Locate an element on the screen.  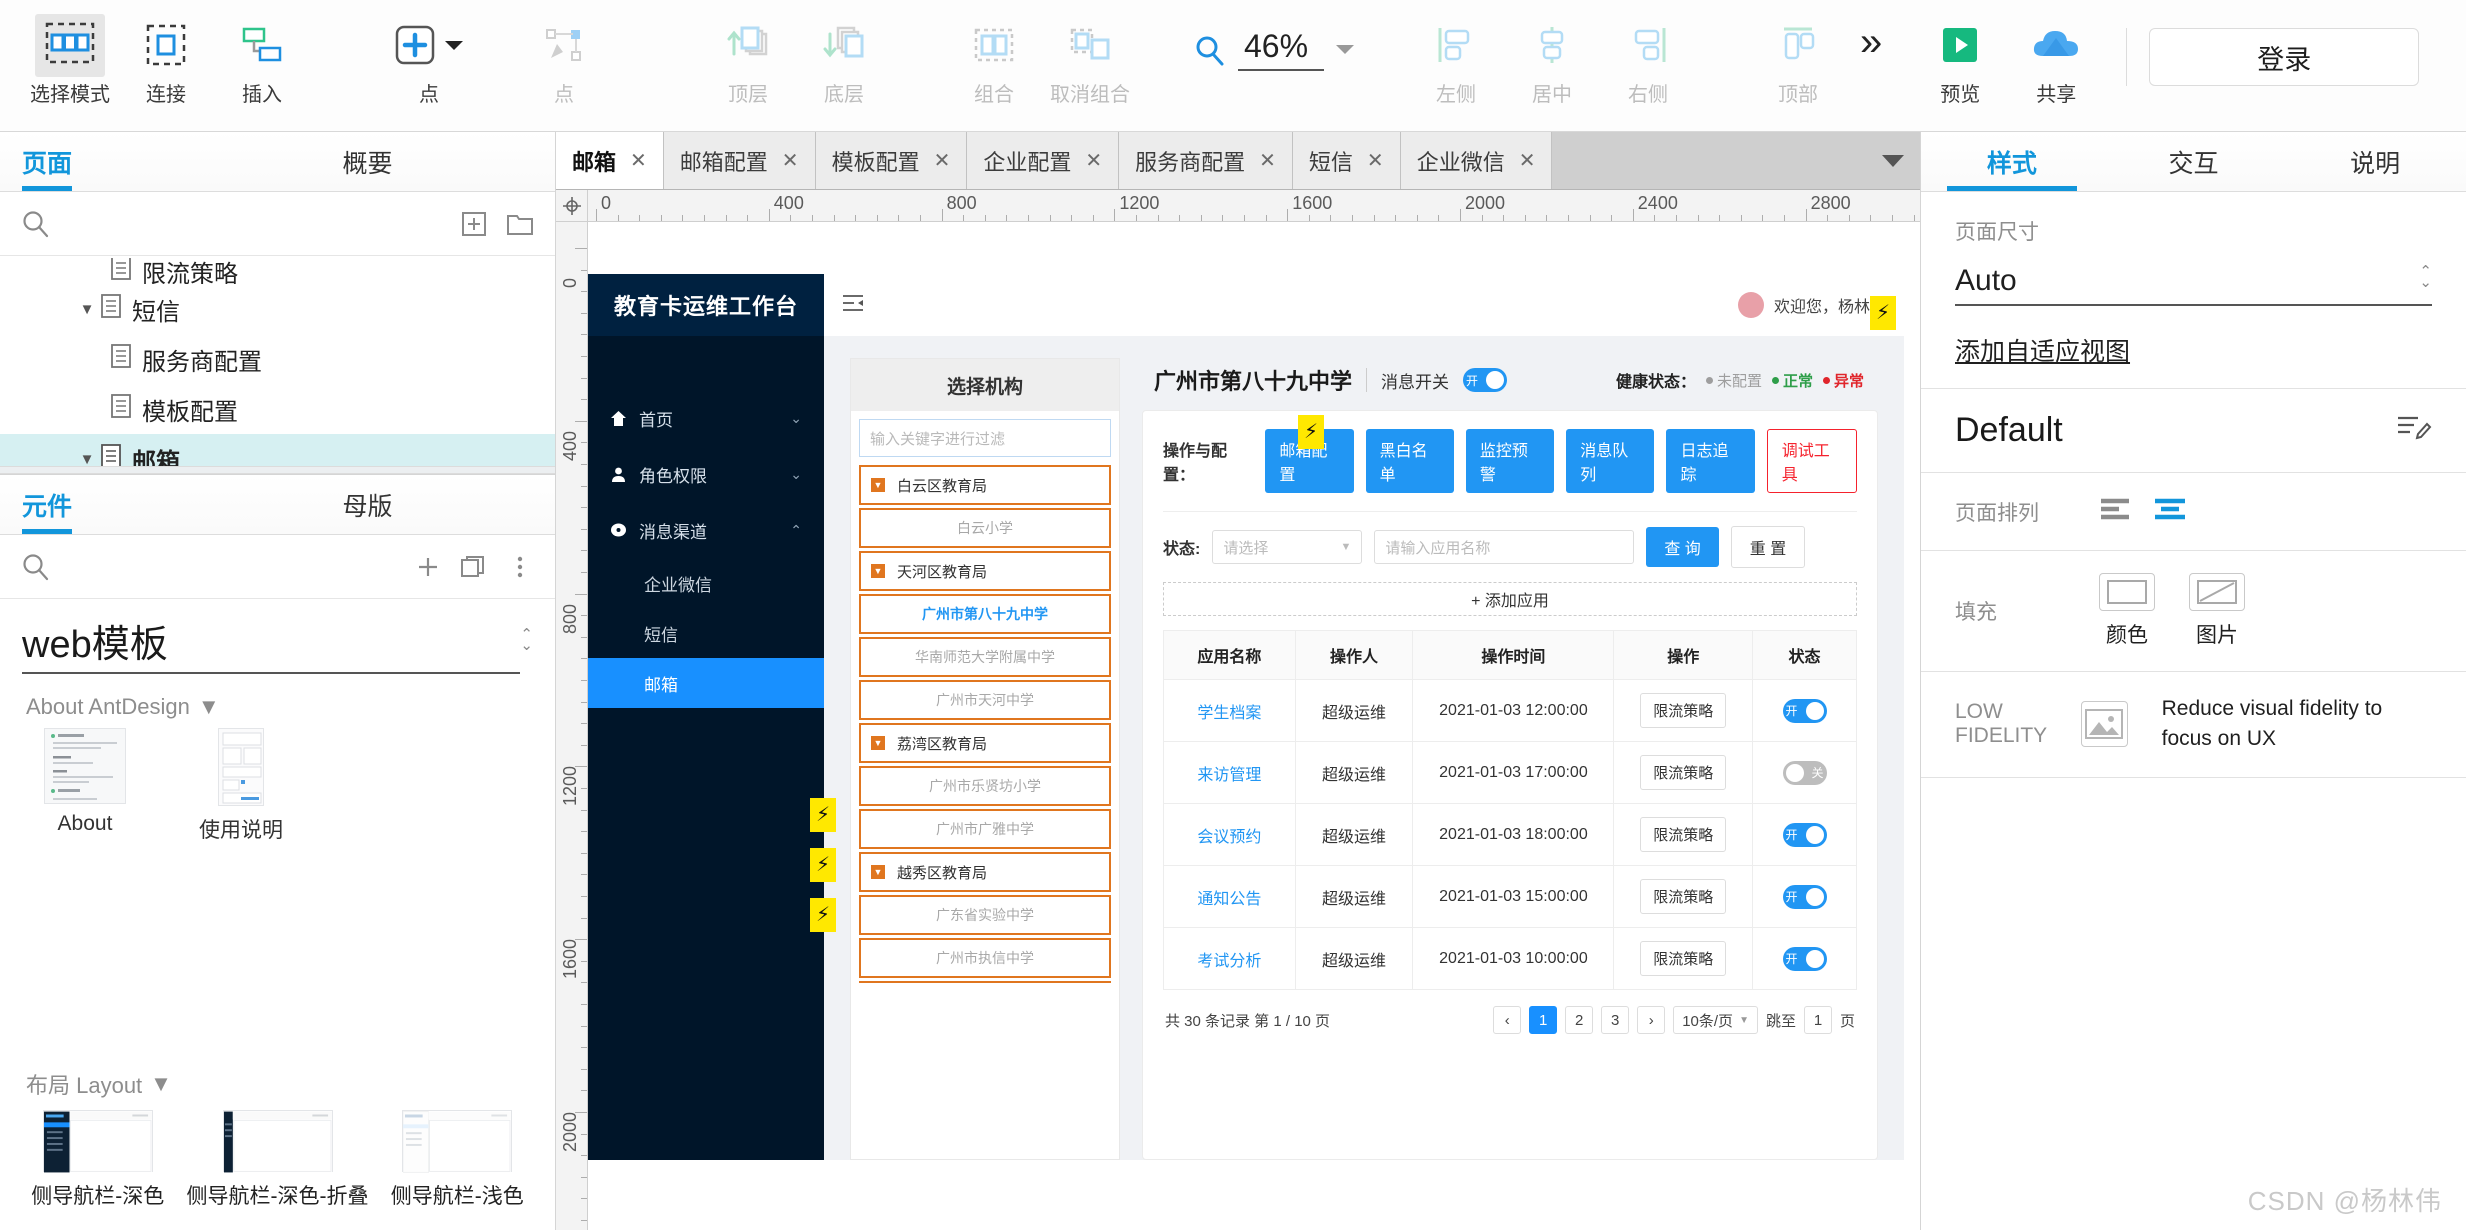
zoom-value: 46% is located at coordinates (1281, 49).